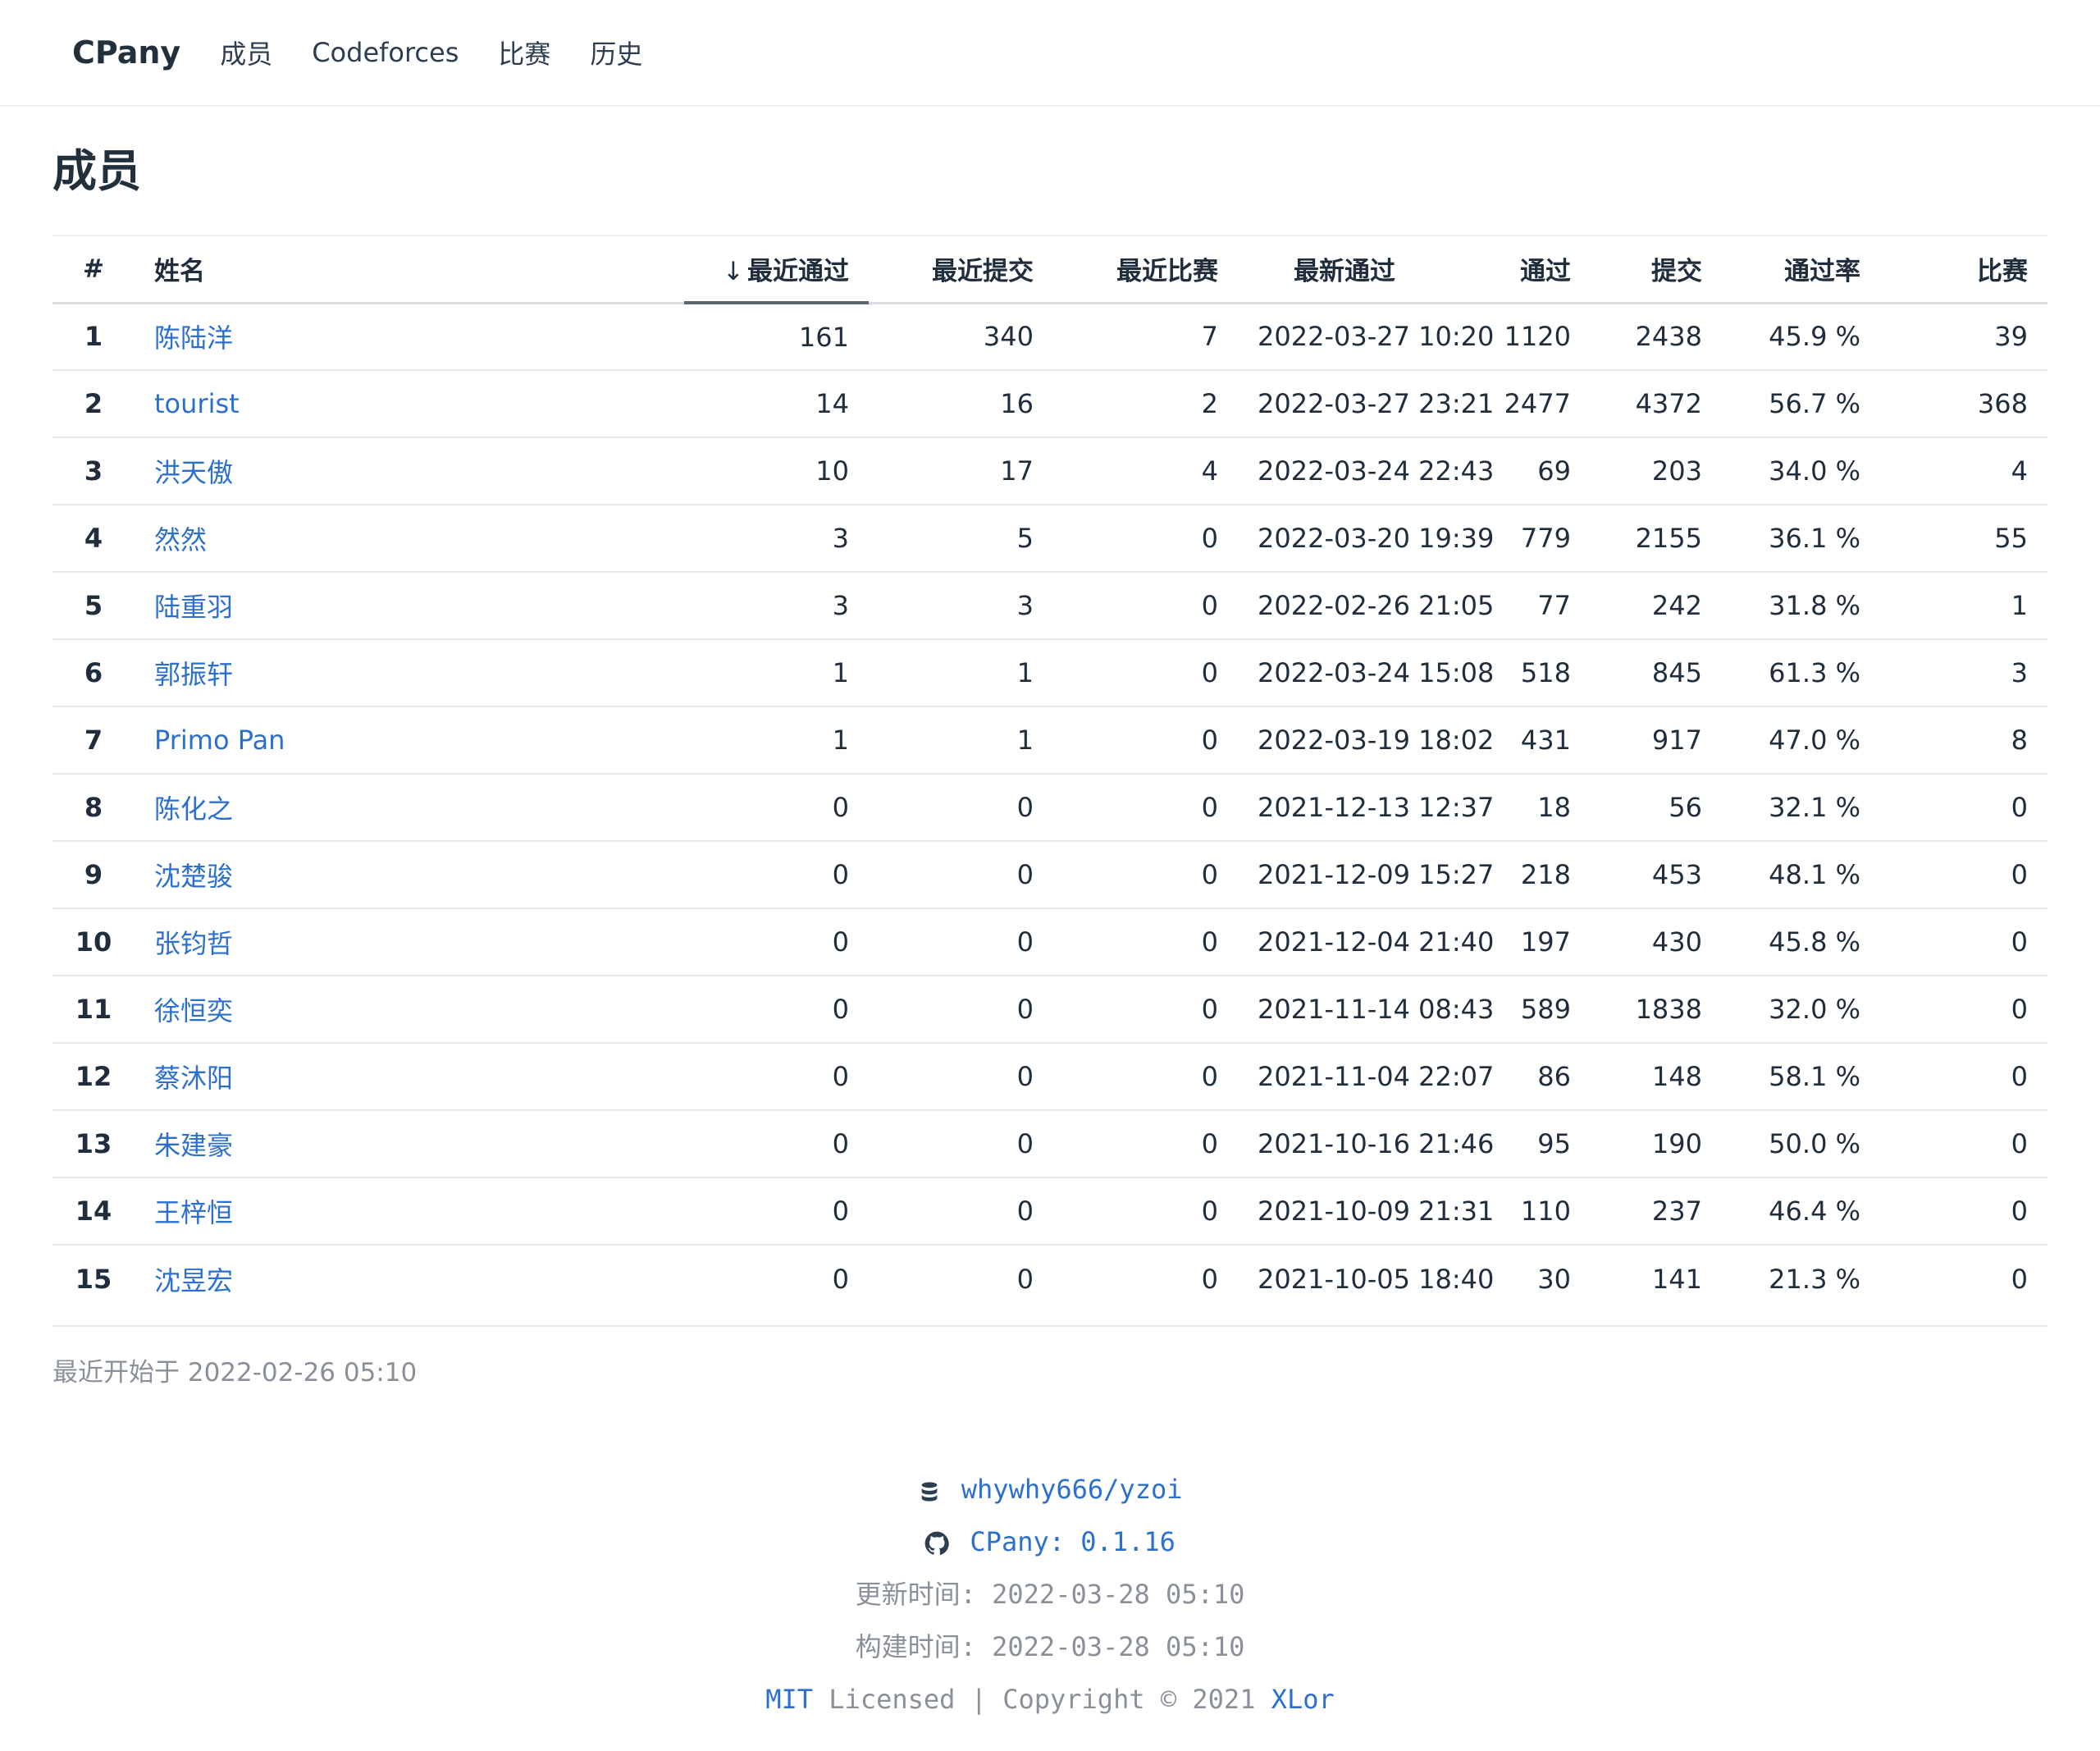  I want to click on member-link: 蔡沐阳, so click(193, 1078).